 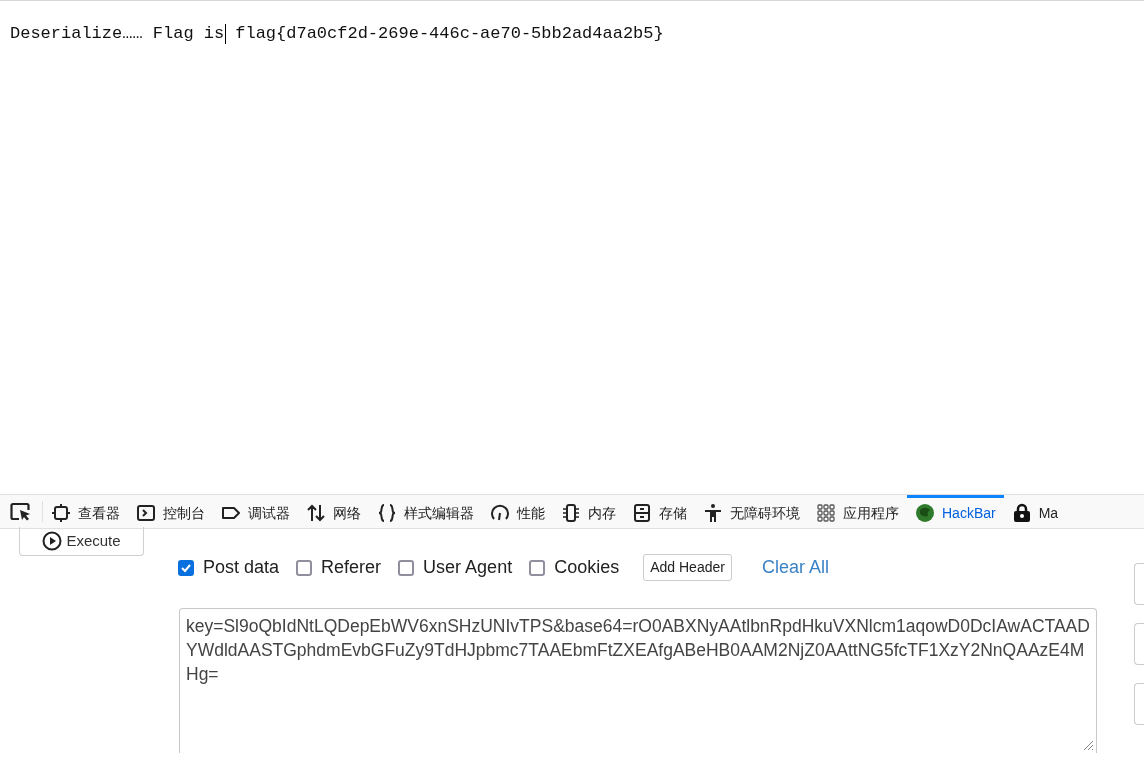 What do you see at coordinates (333, 511) in the screenshot?
I see `devtools-tab: 网络` at bounding box center [333, 511].